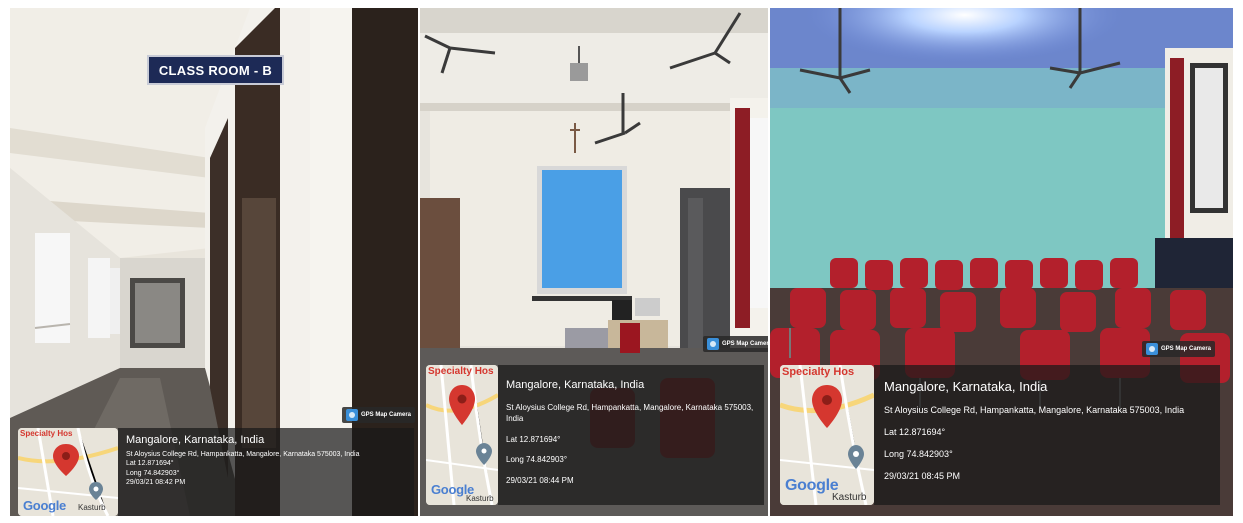 Image resolution: width=1243 pixels, height=523 pixels. Describe the element at coordinates (922, 476) in the screenshot. I see `datetime-text: 29/03/21 08:45 PM` at that location.